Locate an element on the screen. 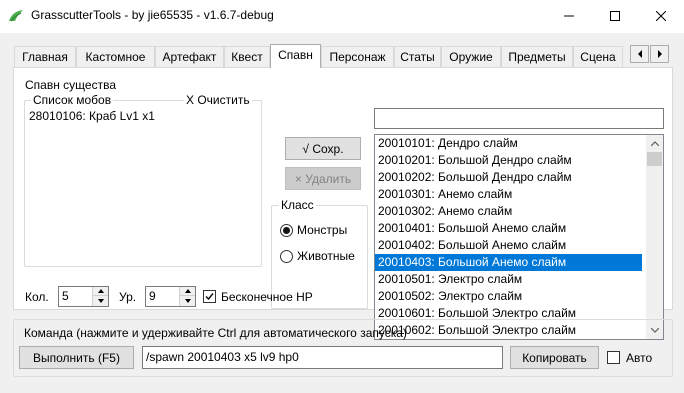  minimize-icon is located at coordinates (569, 16).